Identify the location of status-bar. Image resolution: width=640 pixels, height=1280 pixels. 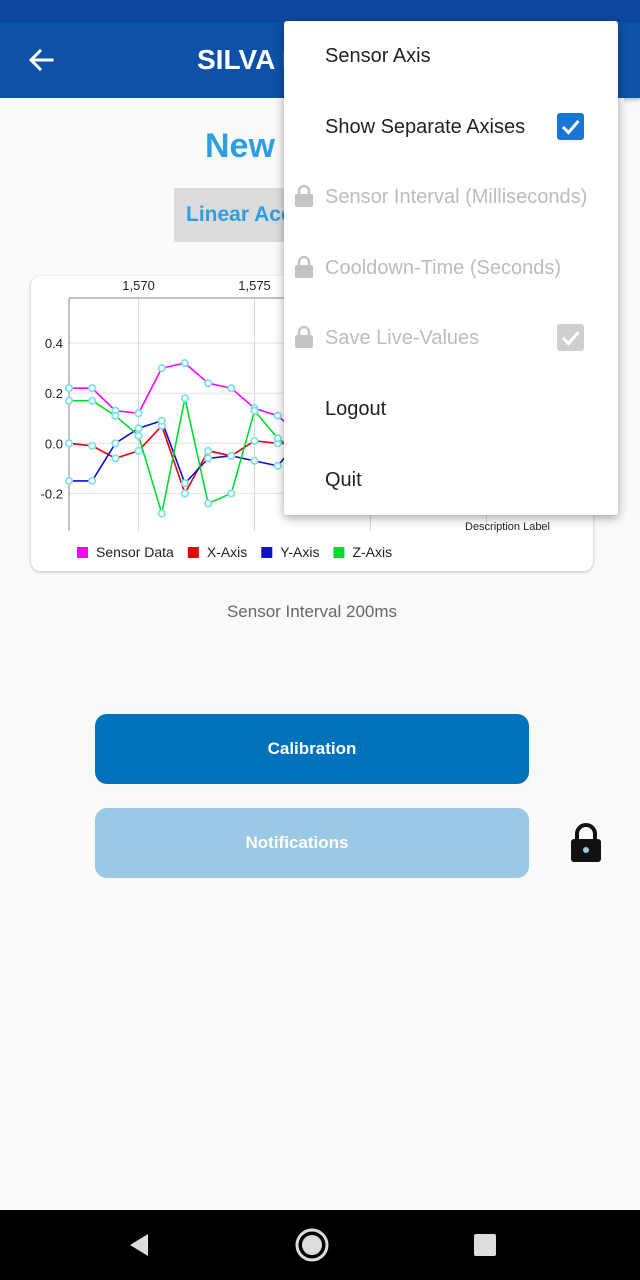
(320, 11).